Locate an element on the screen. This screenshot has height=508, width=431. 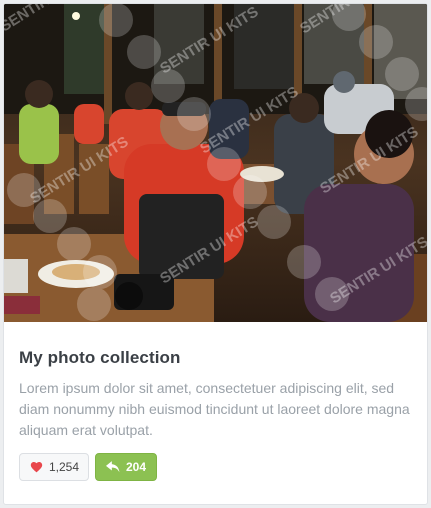
reply-arrow-icon is located at coordinates (113, 467).